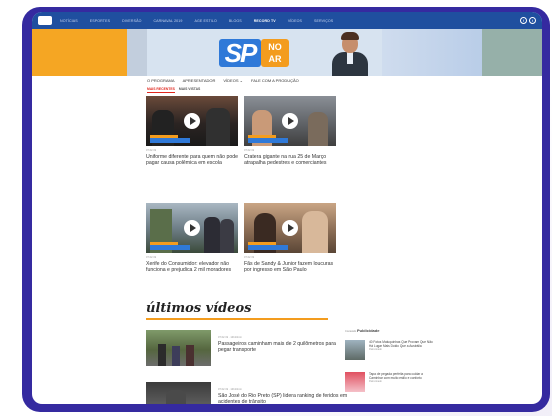  Describe the element at coordinates (265, 21) in the screenshot. I see `nav-item-record-tv: RECORD TV` at that location.